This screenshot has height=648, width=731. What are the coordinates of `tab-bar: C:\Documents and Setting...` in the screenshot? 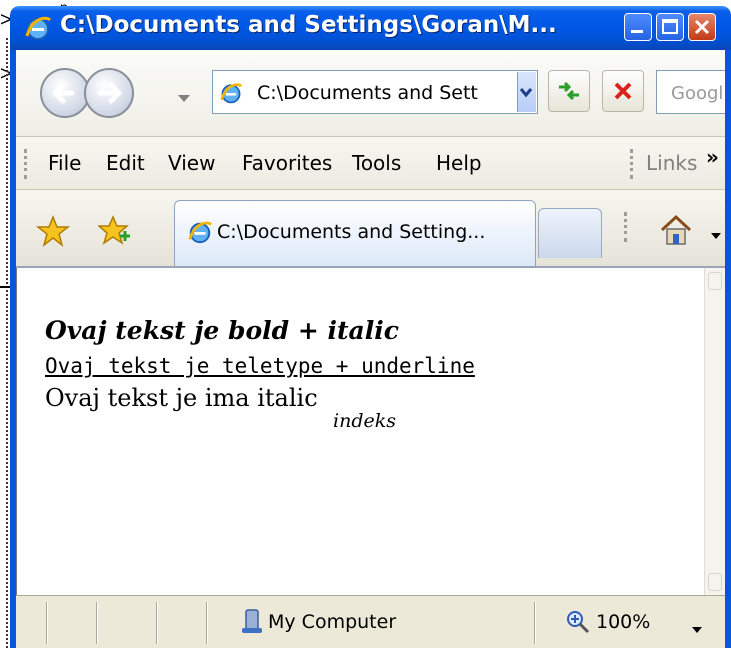 It's located at (370, 229).